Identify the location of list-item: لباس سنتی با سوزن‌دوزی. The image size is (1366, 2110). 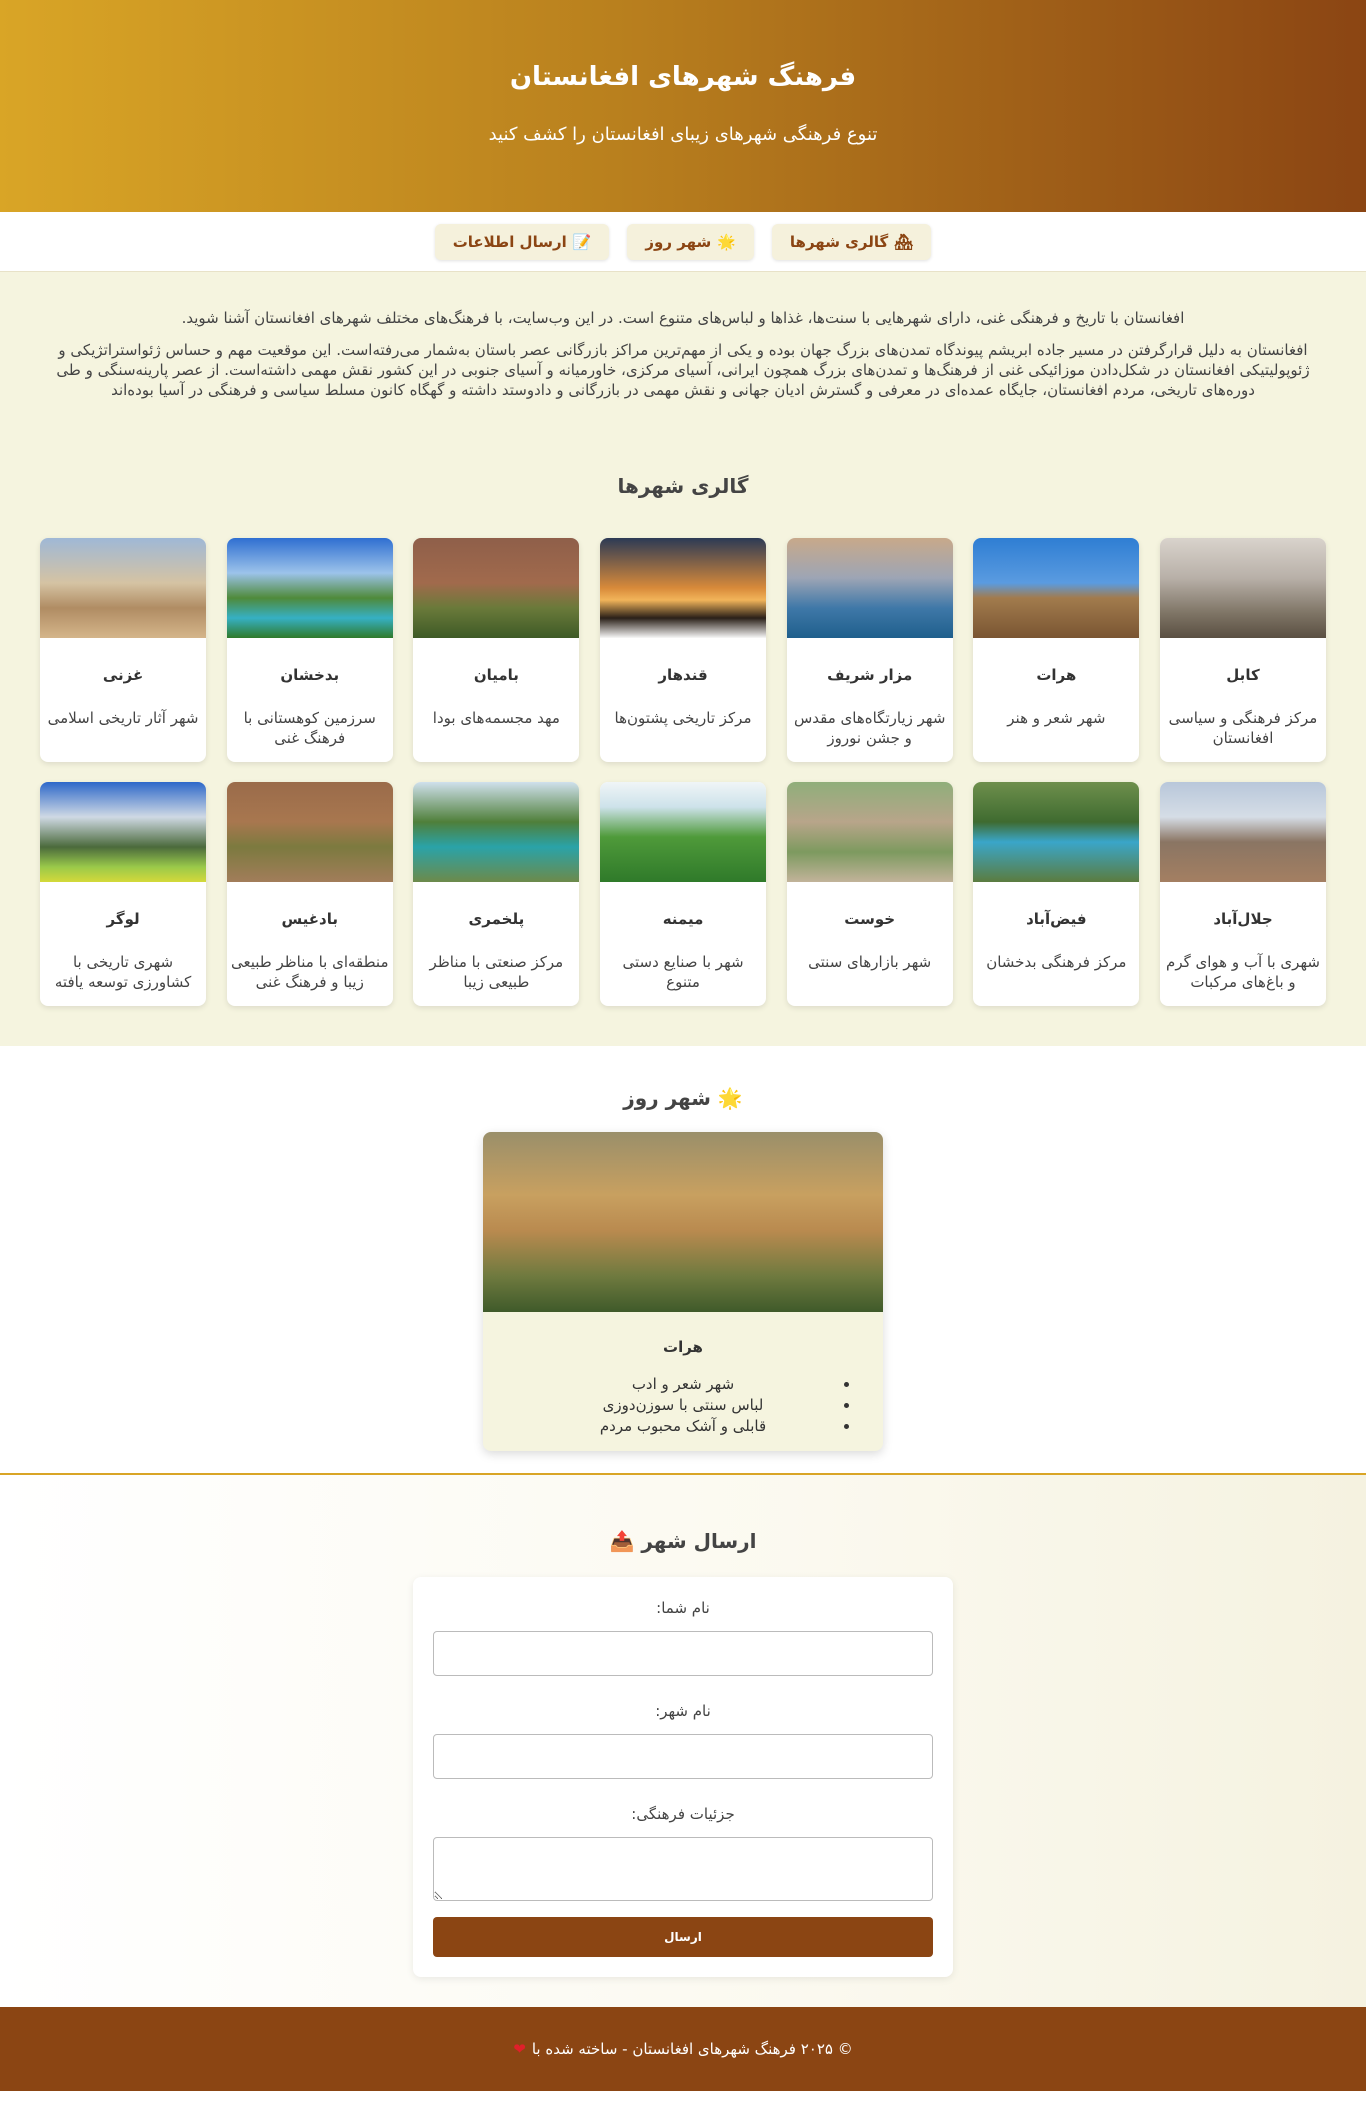
(683, 1405).